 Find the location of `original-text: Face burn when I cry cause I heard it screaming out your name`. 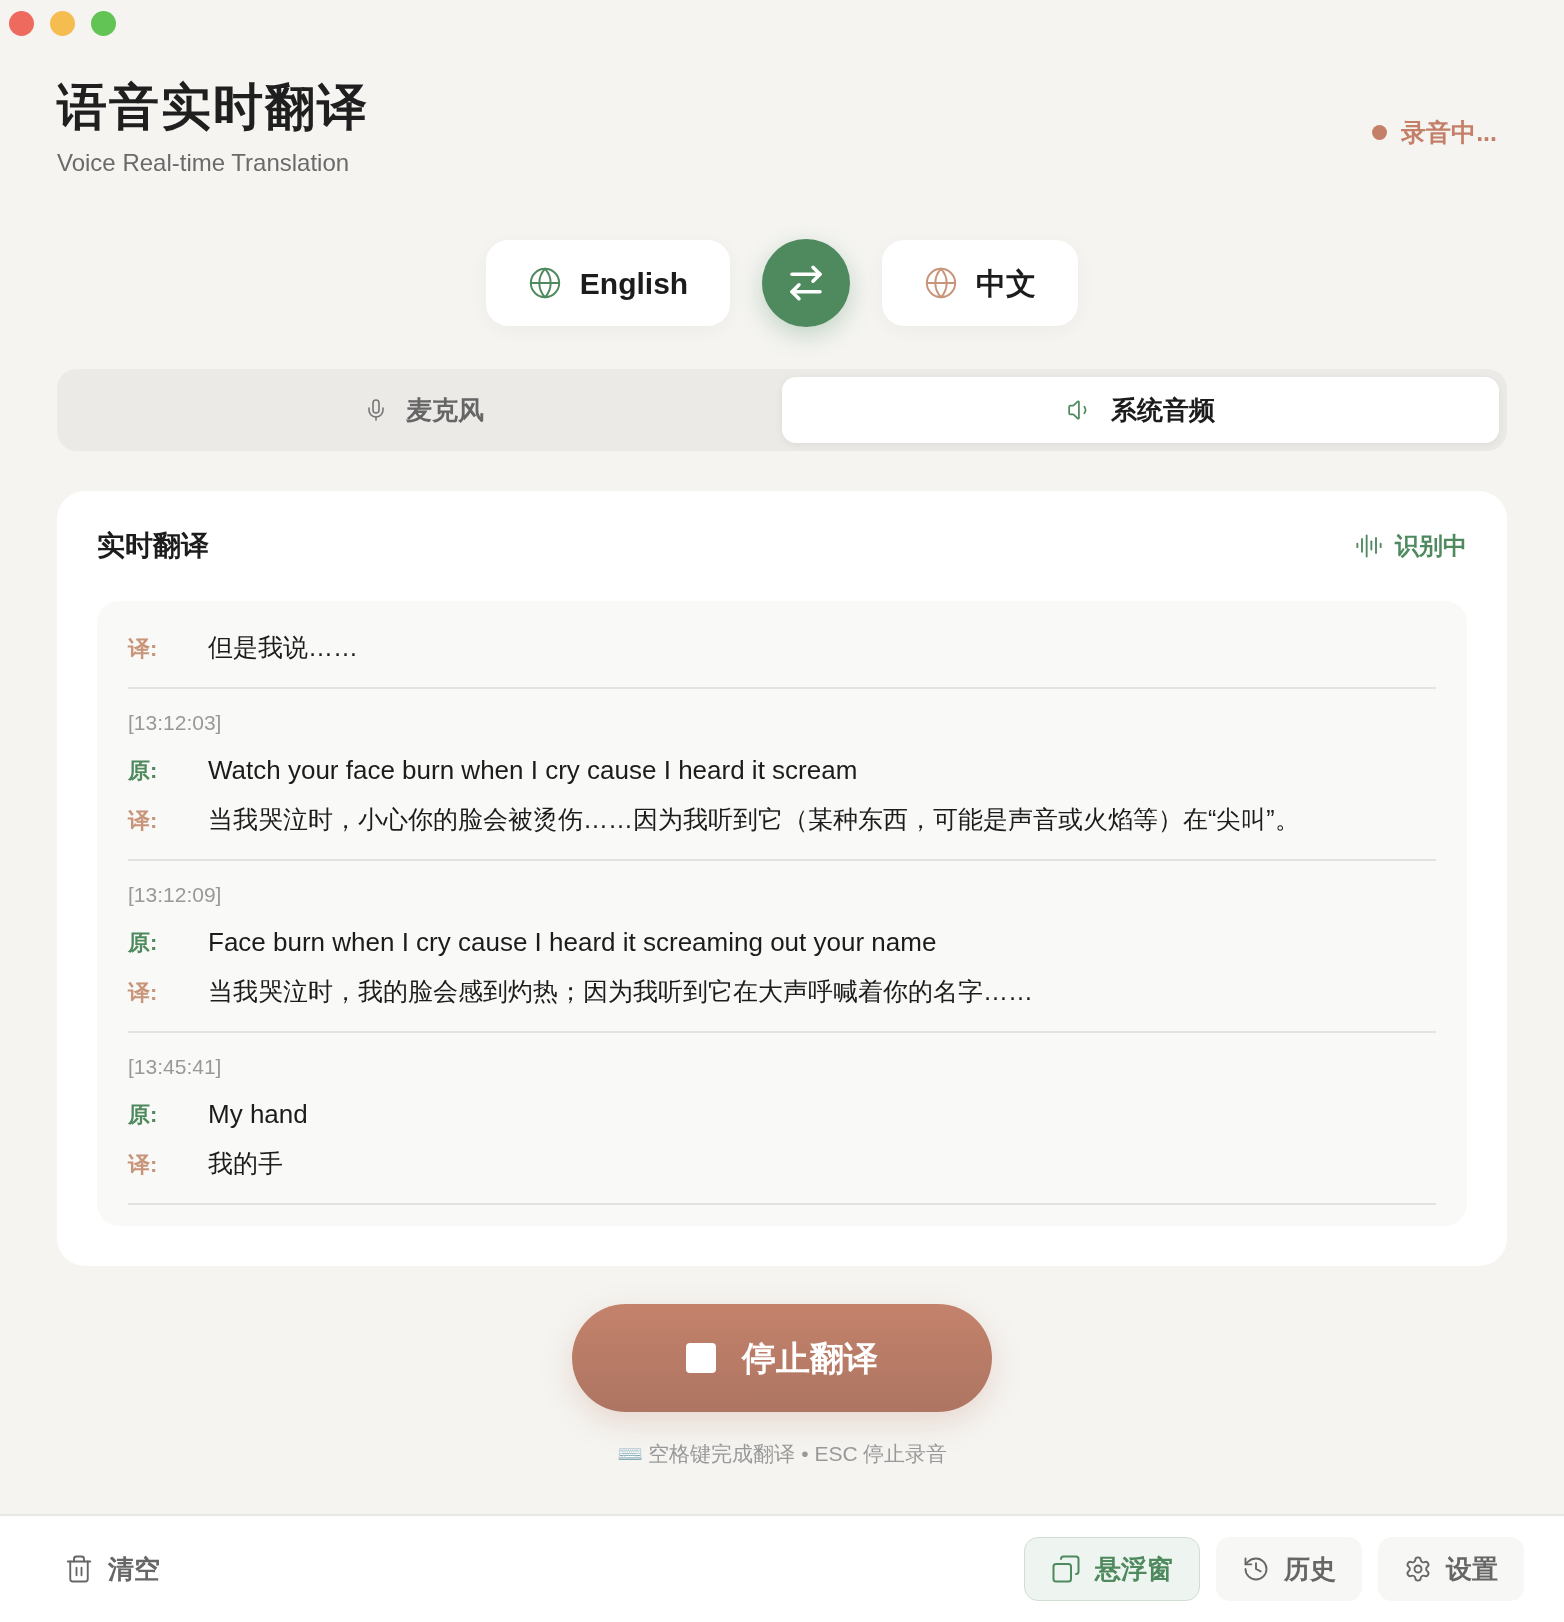

original-text: Face burn when I cry cause I heard it screaming out your name is located at coordinates (572, 942).